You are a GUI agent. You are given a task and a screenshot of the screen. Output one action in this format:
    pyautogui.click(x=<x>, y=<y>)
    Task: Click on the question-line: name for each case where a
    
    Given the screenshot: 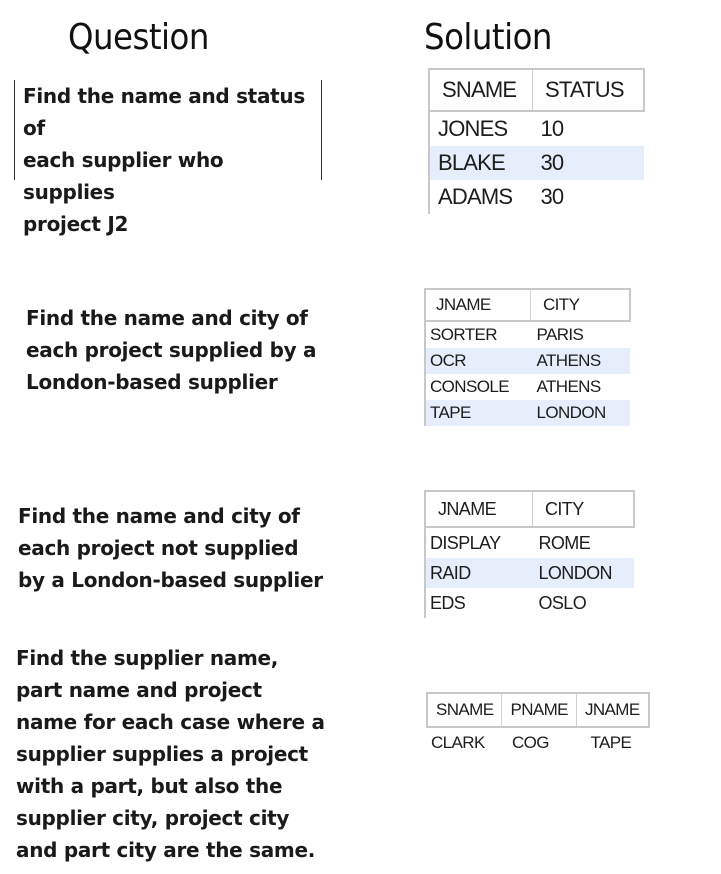 What is the action you would take?
    pyautogui.click(x=170, y=722)
    